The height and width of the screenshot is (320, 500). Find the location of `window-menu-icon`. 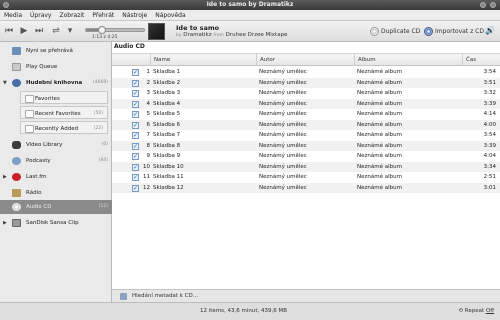

window-menu-icon is located at coordinates (6, 5).